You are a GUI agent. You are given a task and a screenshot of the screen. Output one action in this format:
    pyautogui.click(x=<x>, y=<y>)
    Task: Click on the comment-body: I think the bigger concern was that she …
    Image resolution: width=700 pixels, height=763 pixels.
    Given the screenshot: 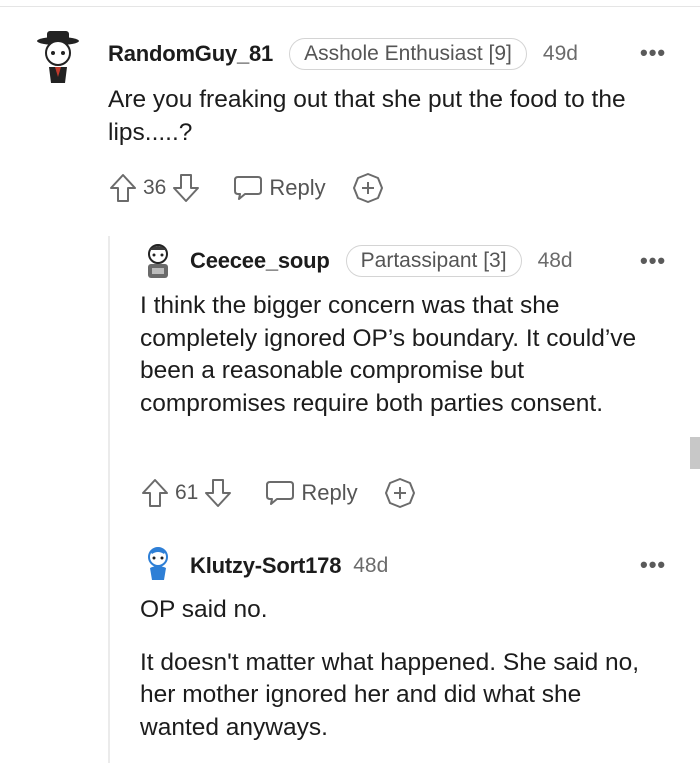 What is the action you would take?
    pyautogui.click(x=390, y=355)
    